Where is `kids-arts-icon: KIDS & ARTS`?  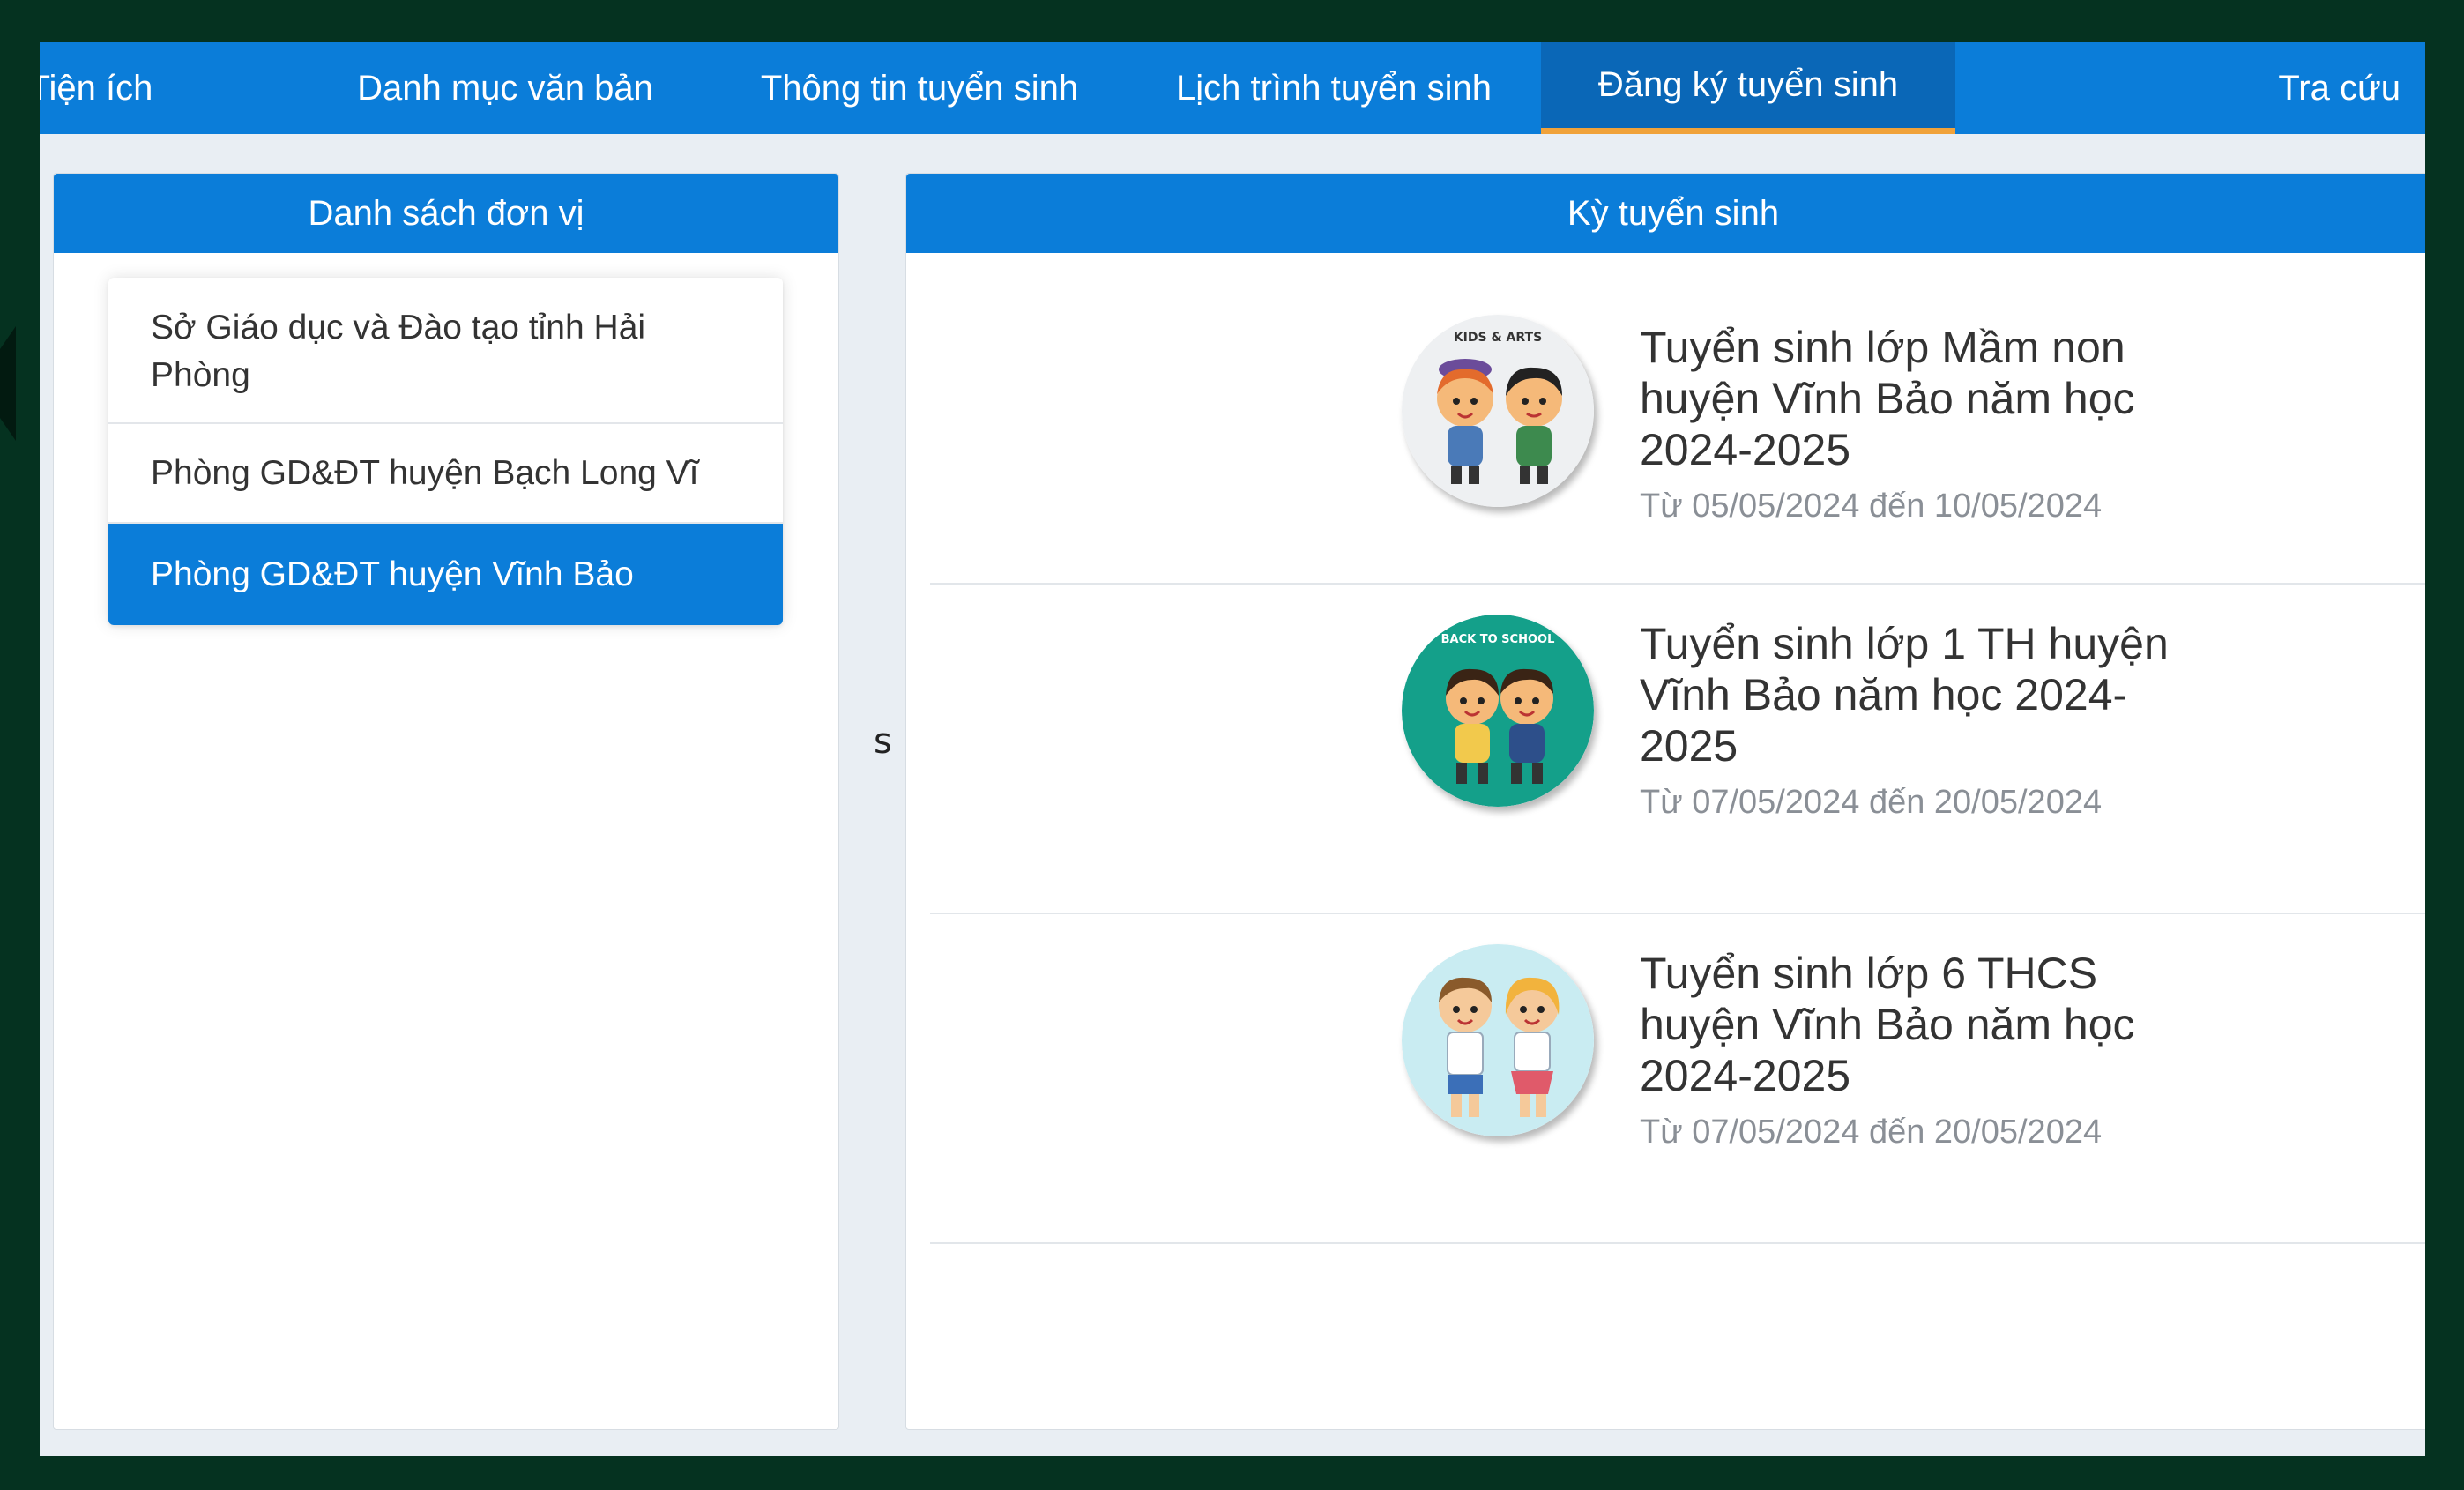 kids-arts-icon: KIDS & ARTS is located at coordinates (1498, 411).